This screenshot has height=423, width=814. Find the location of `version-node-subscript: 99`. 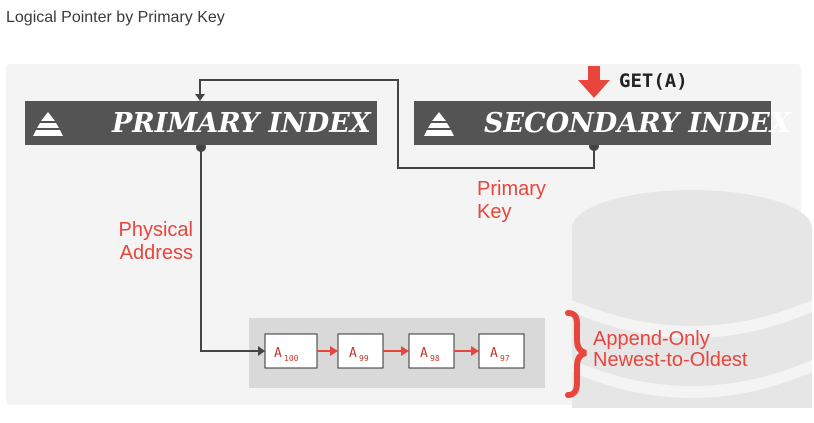

version-node-subscript: 99 is located at coordinates (364, 358).